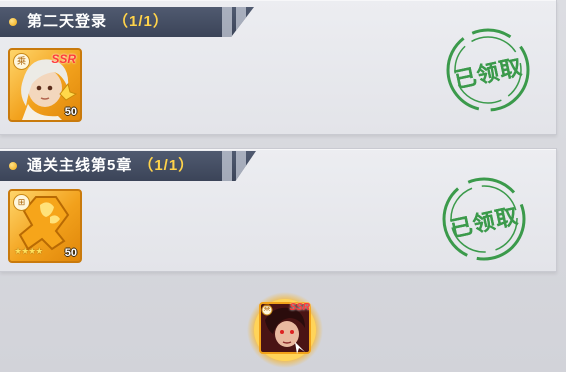  I want to click on task-title: 第二天登录 （1/1）, so click(98, 22).